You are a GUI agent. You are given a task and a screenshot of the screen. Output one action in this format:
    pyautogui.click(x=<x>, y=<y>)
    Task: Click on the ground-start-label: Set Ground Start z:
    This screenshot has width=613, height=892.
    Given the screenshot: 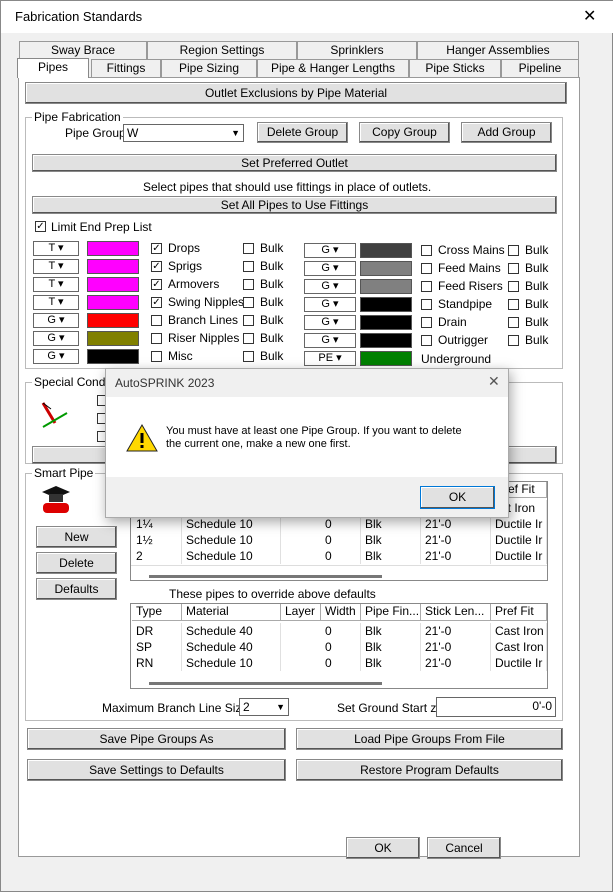 What is the action you would take?
    pyautogui.click(x=388, y=708)
    